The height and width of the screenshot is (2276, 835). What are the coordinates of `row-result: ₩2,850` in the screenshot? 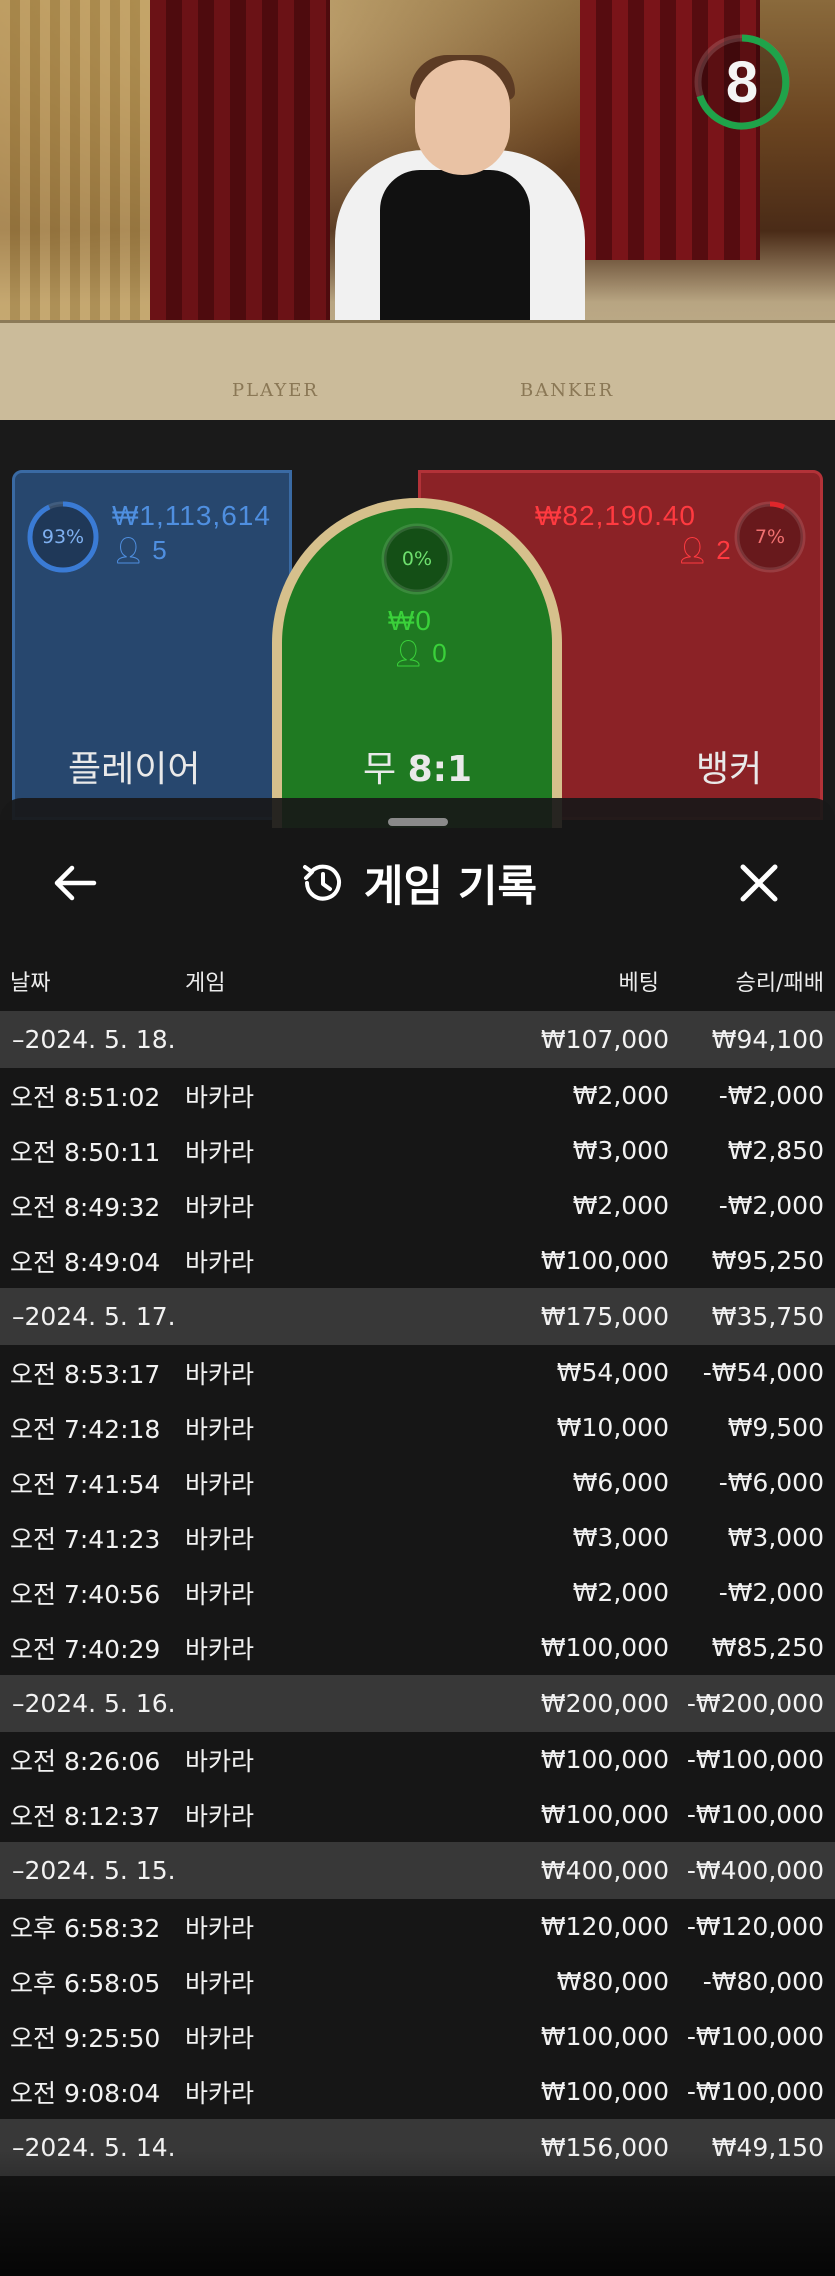 It's located at (775, 1150).